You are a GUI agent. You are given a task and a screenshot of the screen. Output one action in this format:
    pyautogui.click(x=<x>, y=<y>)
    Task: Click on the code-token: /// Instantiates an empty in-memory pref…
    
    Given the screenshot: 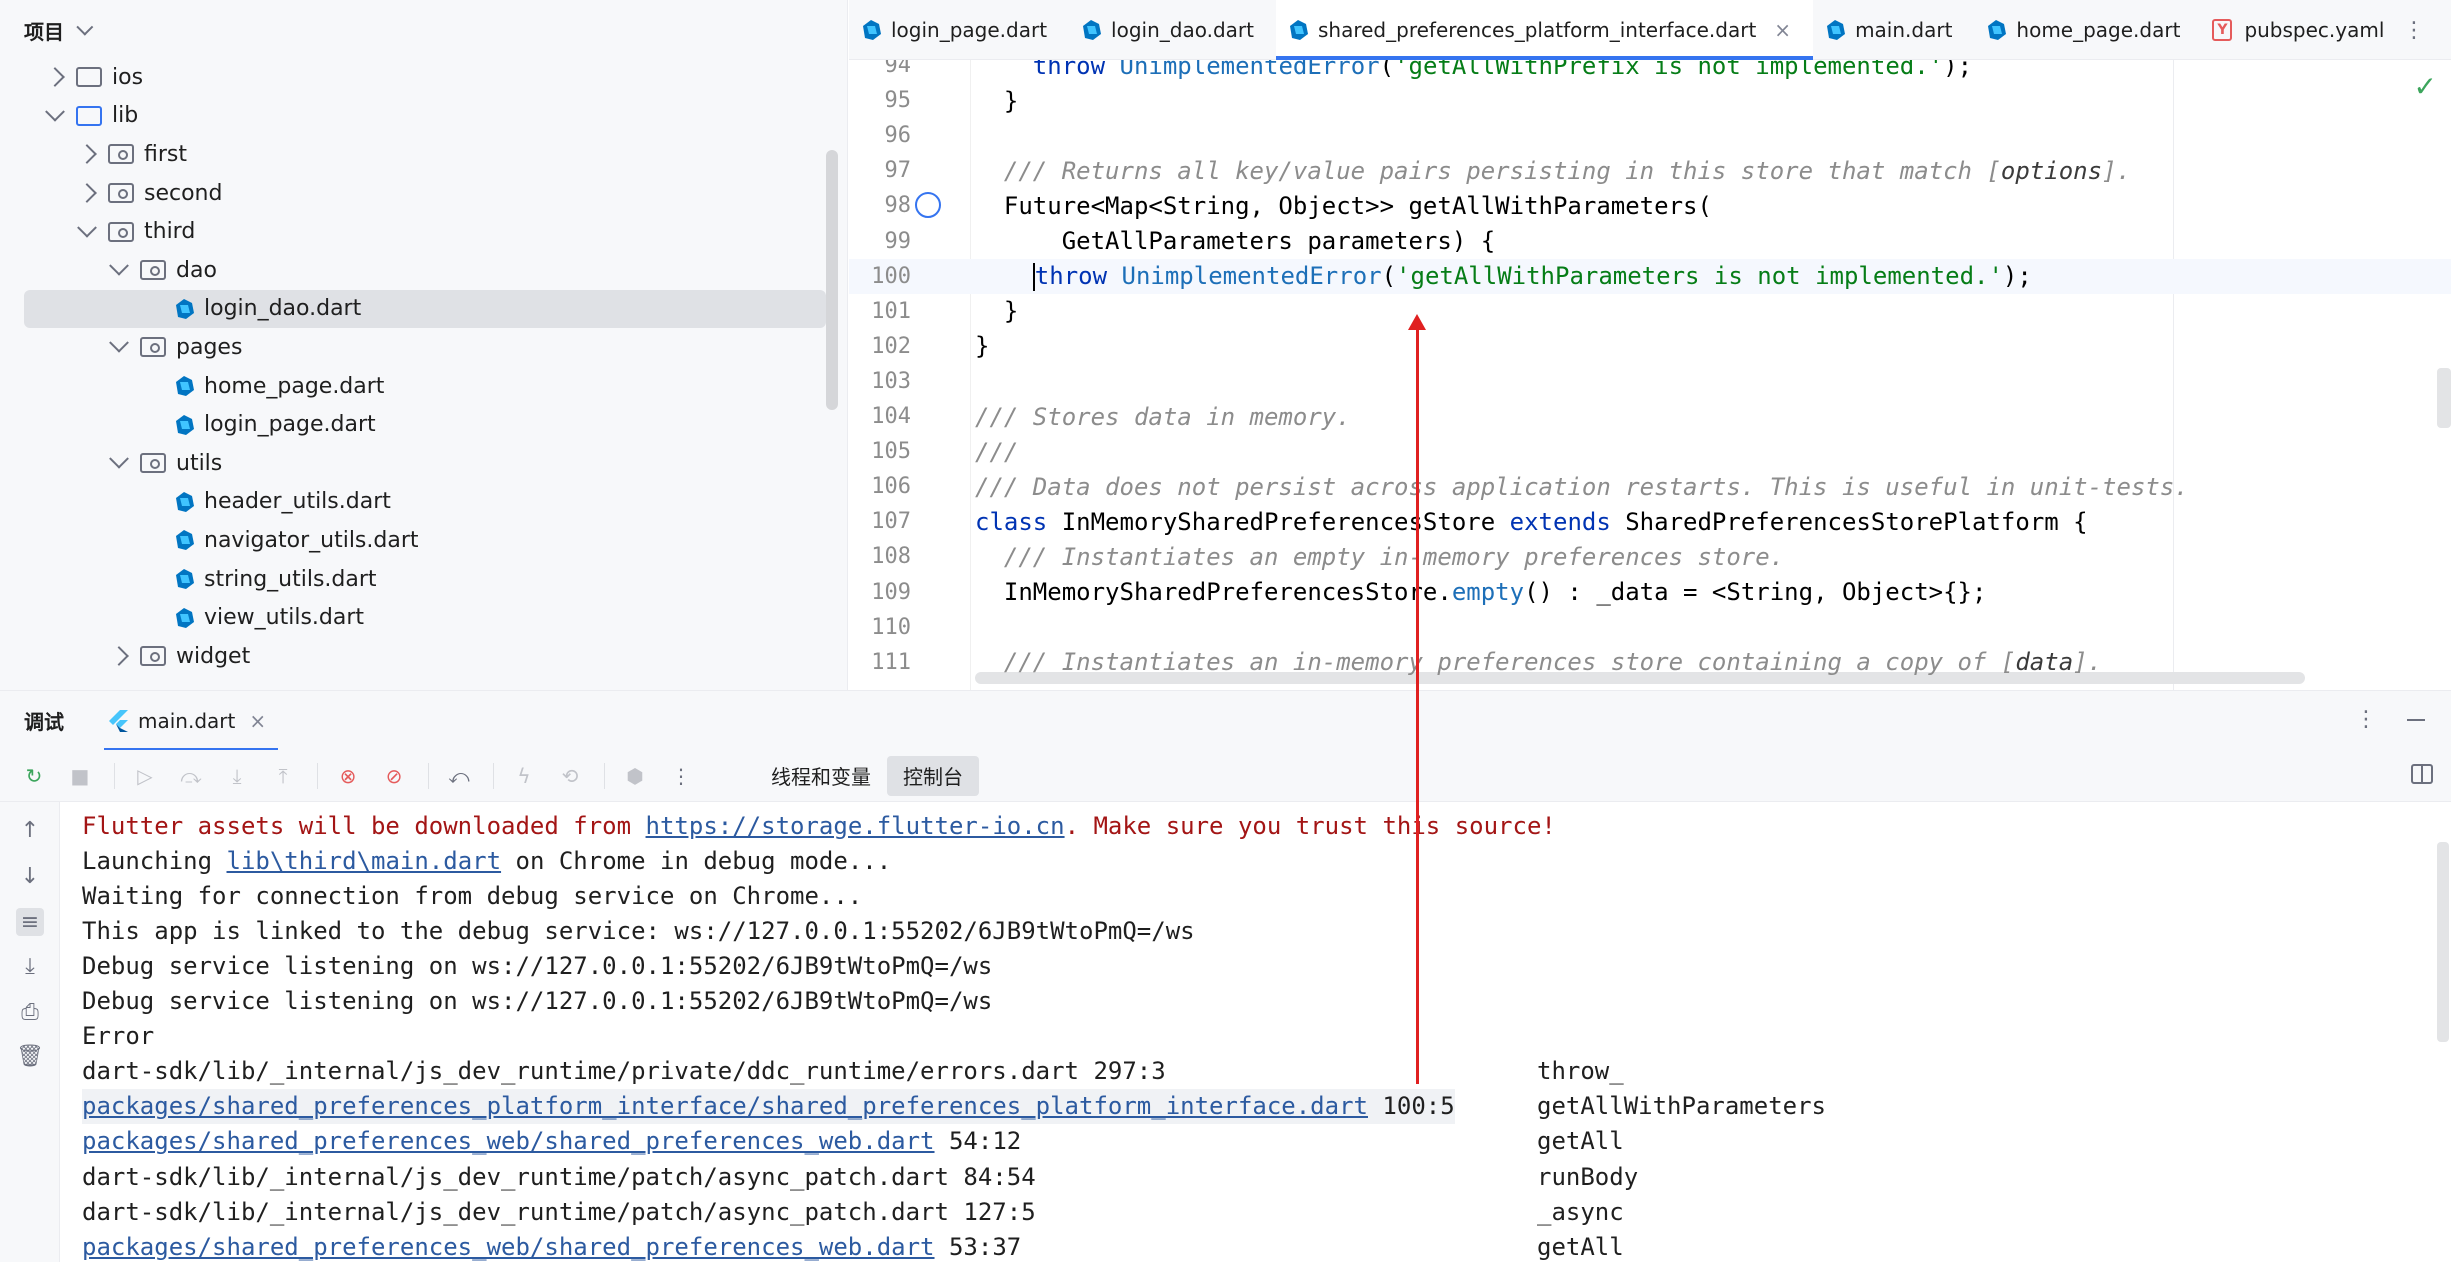 What is the action you would take?
    pyautogui.click(x=1380, y=556)
    